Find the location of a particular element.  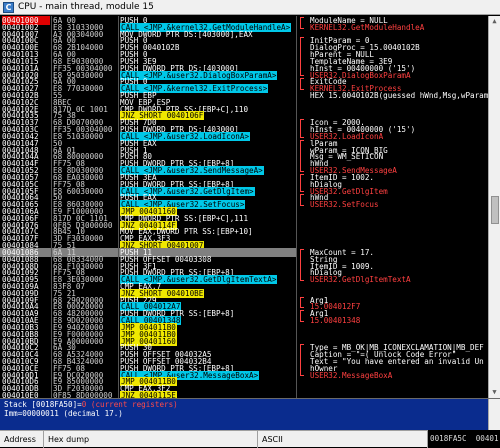

disasm-row: 004010E0 0F85 8D000000 JNZ 0040115E is located at coordinates (148, 394).